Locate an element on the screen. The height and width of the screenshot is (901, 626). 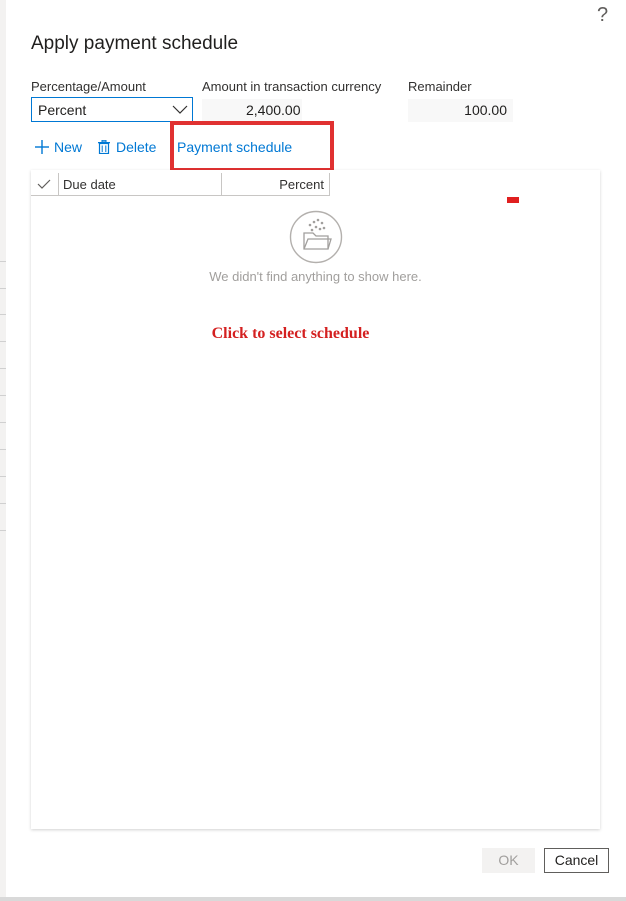
help-icon: ? is located at coordinates (604, 15).